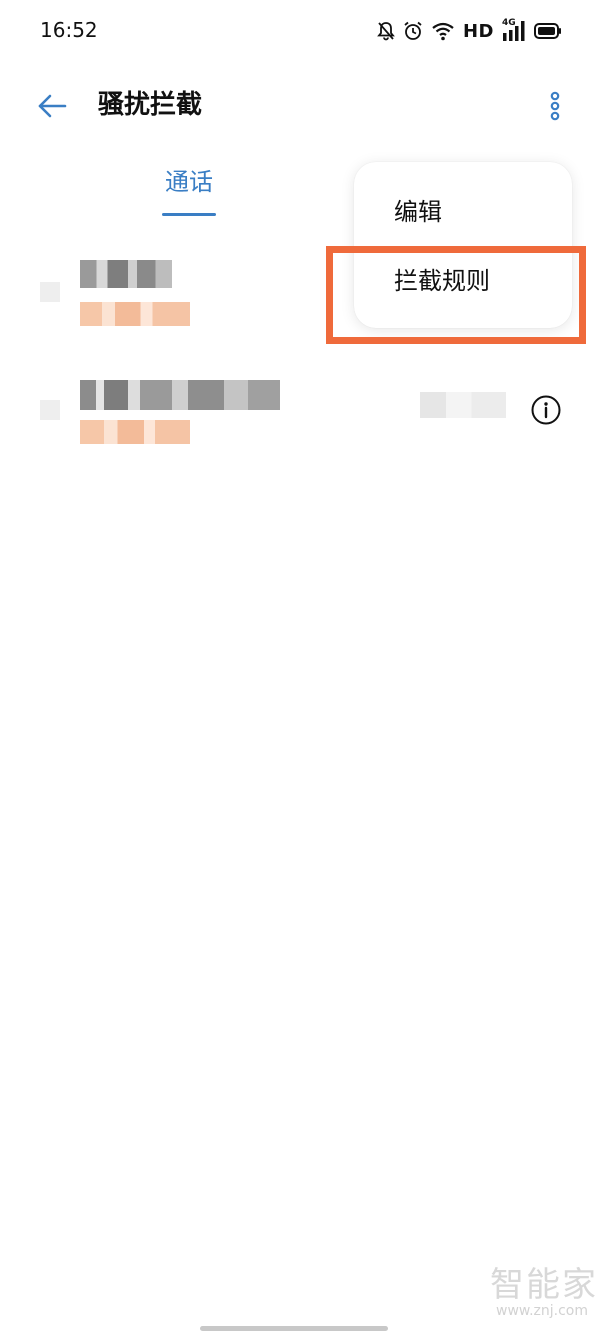 The image size is (600, 1333). What do you see at coordinates (189, 214) in the screenshot?
I see `tab-active-indicator` at bounding box center [189, 214].